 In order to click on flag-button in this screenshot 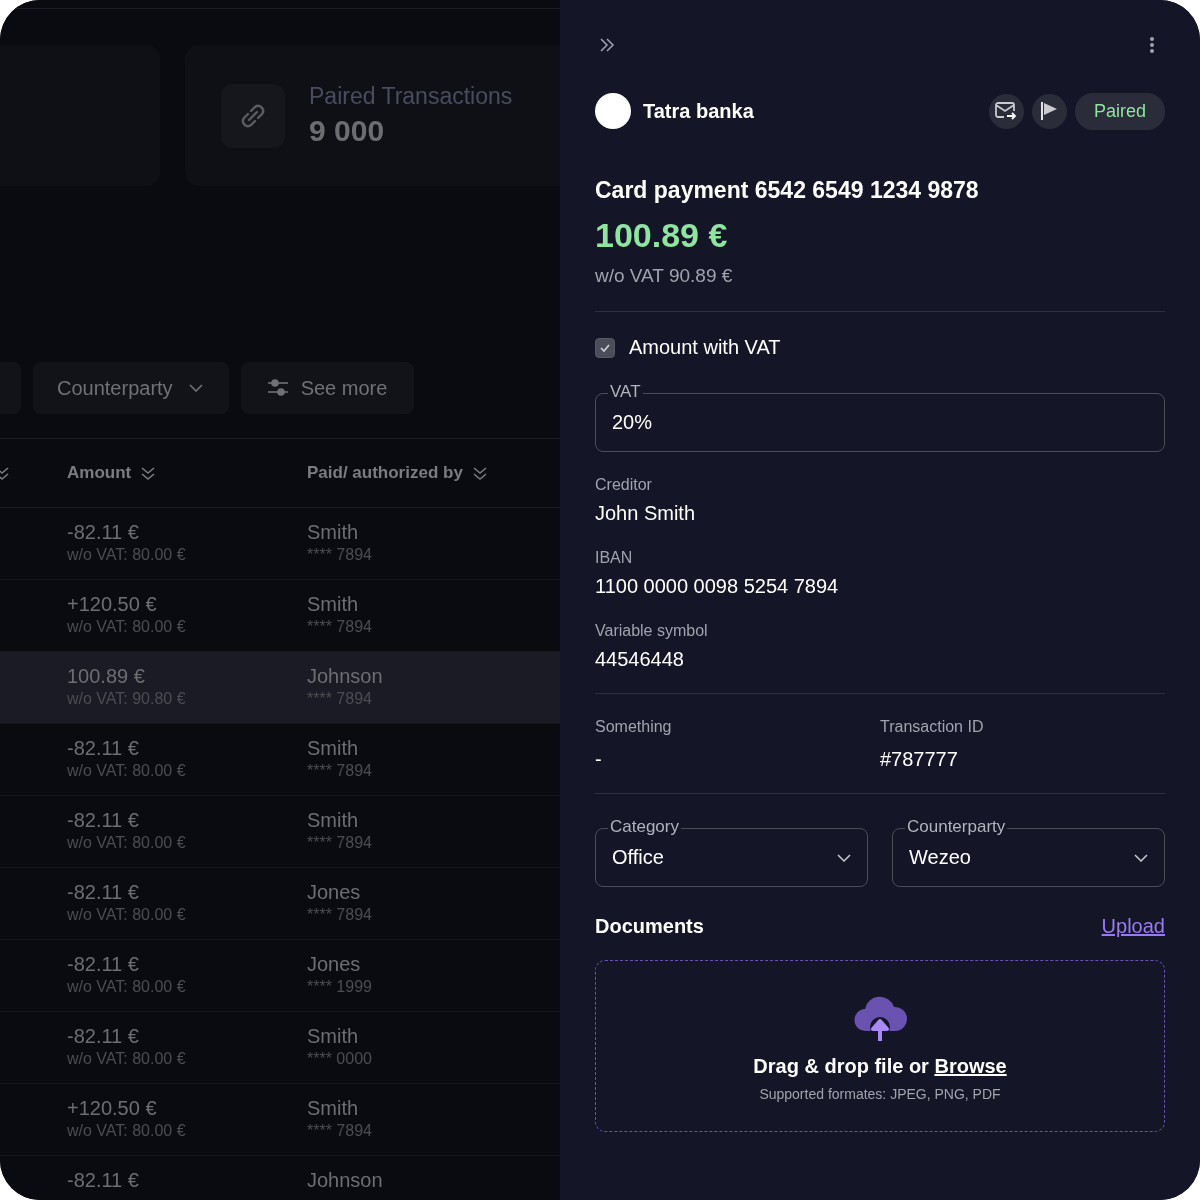, I will do `click(1049, 111)`.